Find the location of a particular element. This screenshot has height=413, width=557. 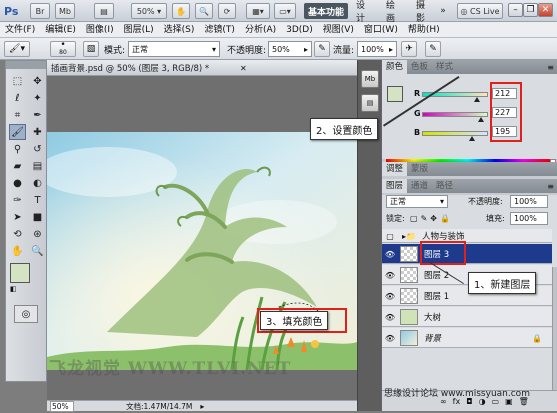

minibridge-panel-icon: Mb is located at coordinates (370, 79).